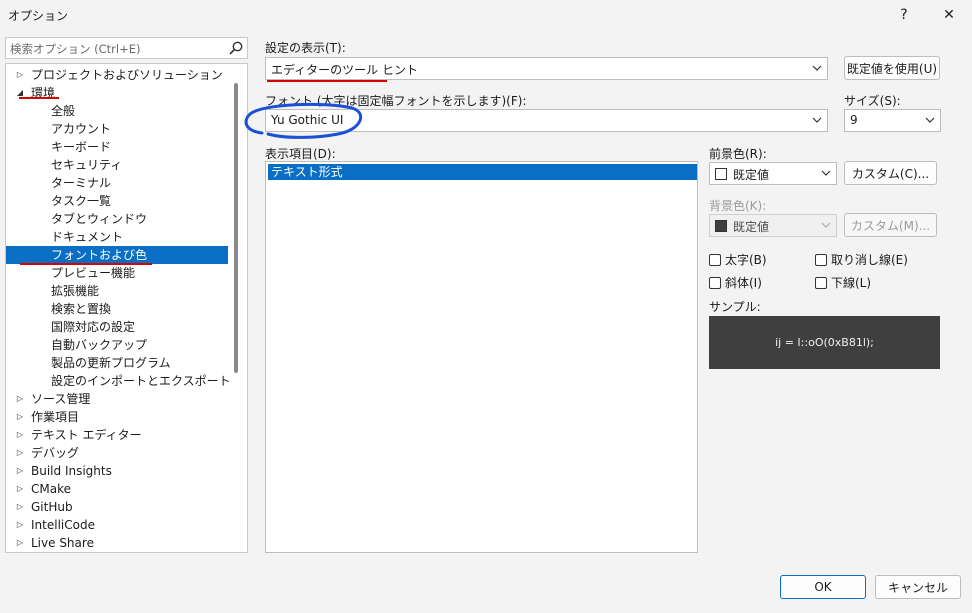 The height and width of the screenshot is (613, 972). Describe the element at coordinates (117, 129) in the screenshot. I see `tree-item: アカウント` at that location.